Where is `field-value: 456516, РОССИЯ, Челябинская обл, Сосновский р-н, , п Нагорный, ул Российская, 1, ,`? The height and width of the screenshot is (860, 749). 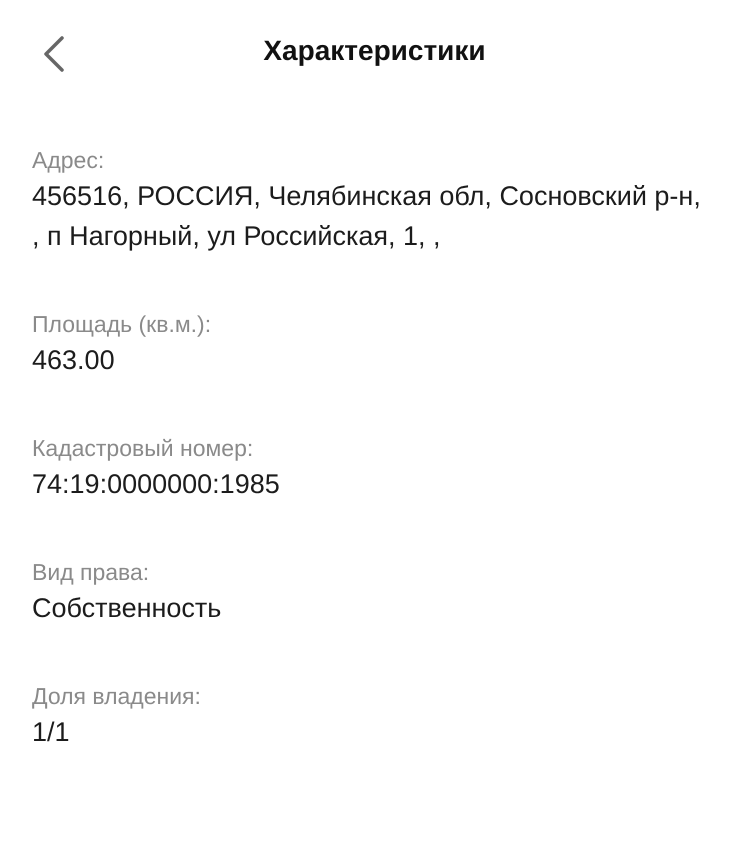
field-value: 456516, РОССИЯ, Челябинская обл, Сосновский р-н, , п Нагорный, ул Российская, 1, , is located at coordinates (367, 216).